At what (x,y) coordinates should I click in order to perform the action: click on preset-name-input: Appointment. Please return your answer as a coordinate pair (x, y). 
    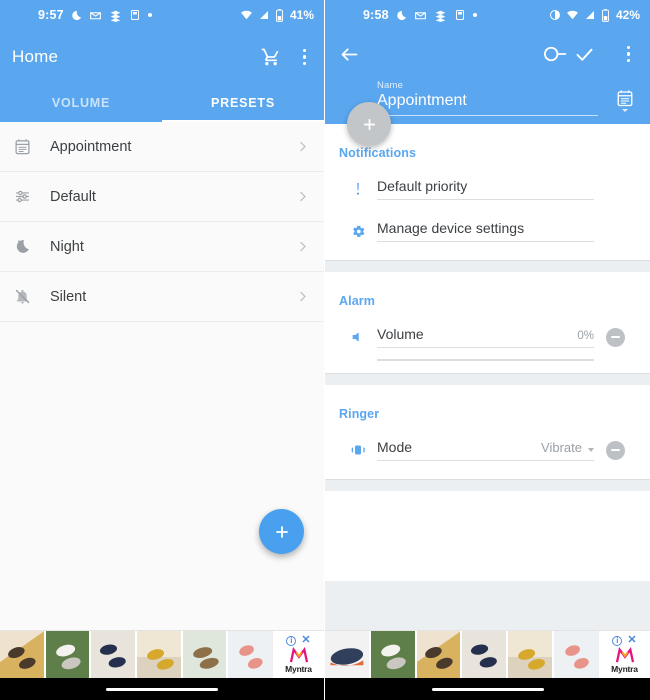
    Looking at the image, I should click on (487, 104).